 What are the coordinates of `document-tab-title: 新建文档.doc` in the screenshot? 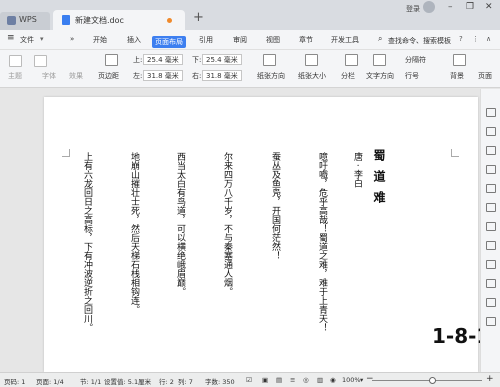 It's located at (99, 20).